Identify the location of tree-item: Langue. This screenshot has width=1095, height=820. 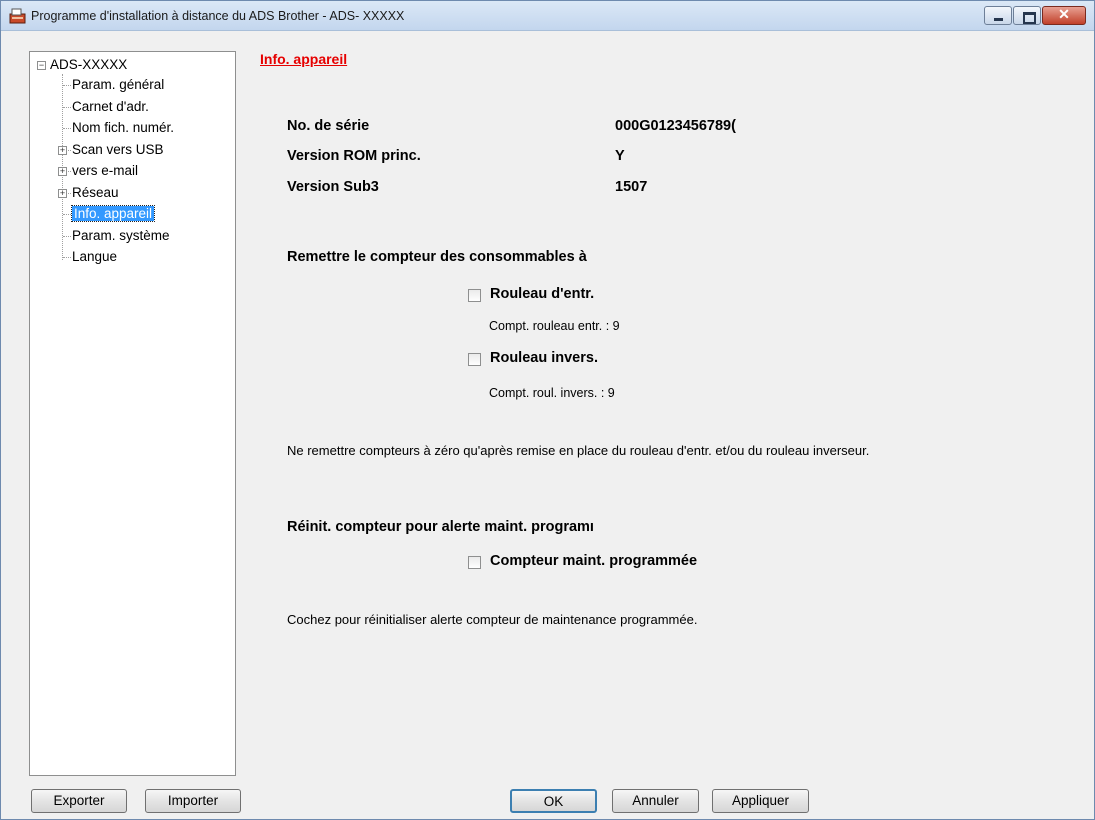
(94, 257).